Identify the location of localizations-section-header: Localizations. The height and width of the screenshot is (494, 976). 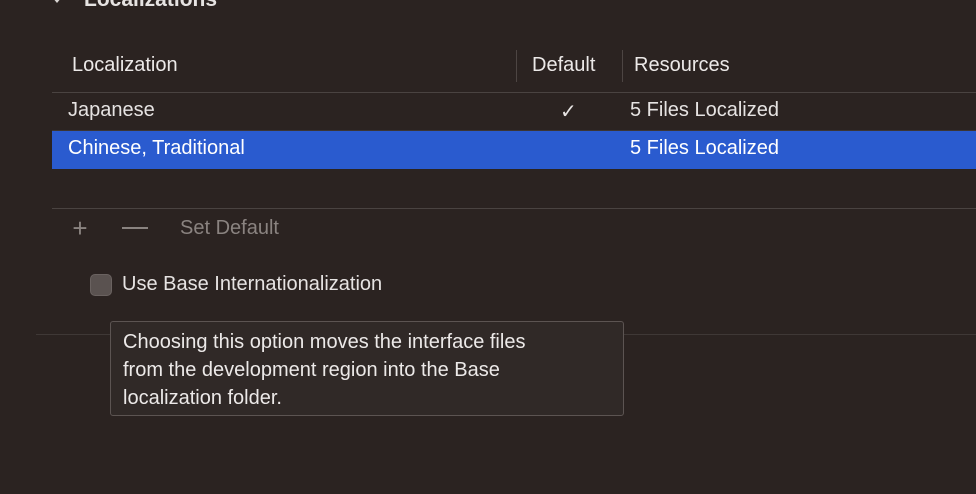
(134, 6).